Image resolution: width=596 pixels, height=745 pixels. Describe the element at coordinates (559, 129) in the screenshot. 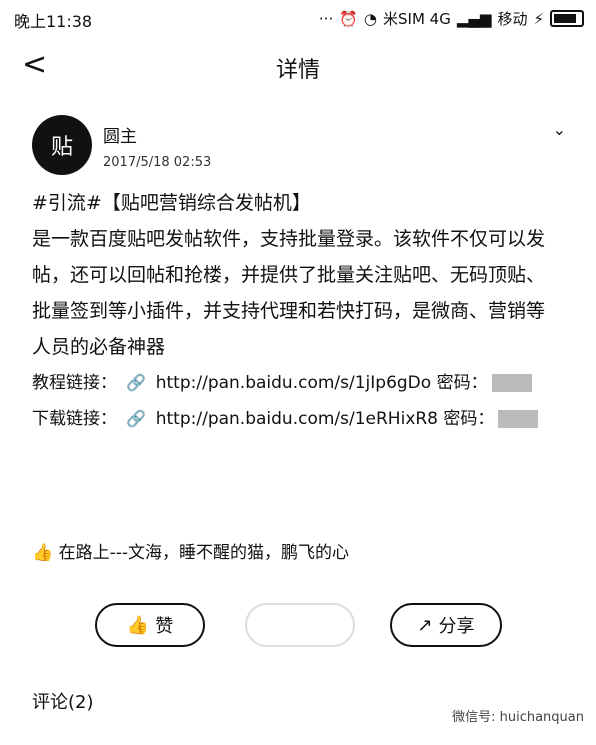

I see `chevron-down-icon: ⌄` at that location.